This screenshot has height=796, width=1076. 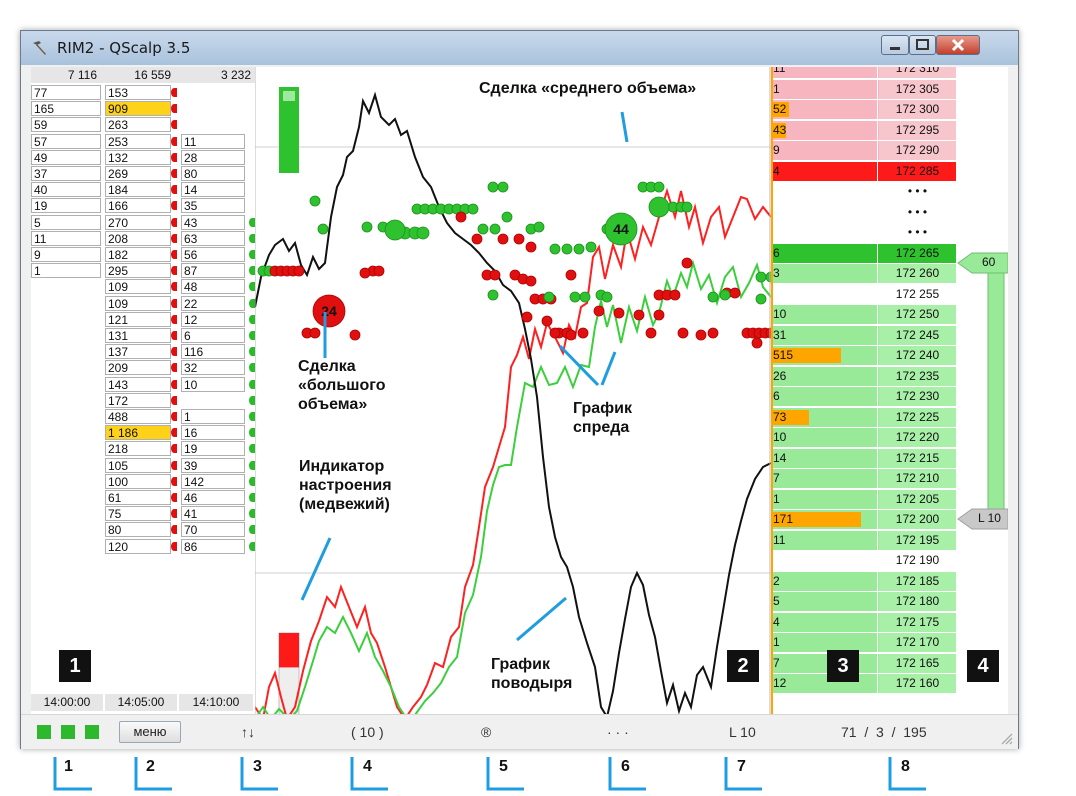 I want to click on position-bottom-label: L 10, so click(x=989, y=518).